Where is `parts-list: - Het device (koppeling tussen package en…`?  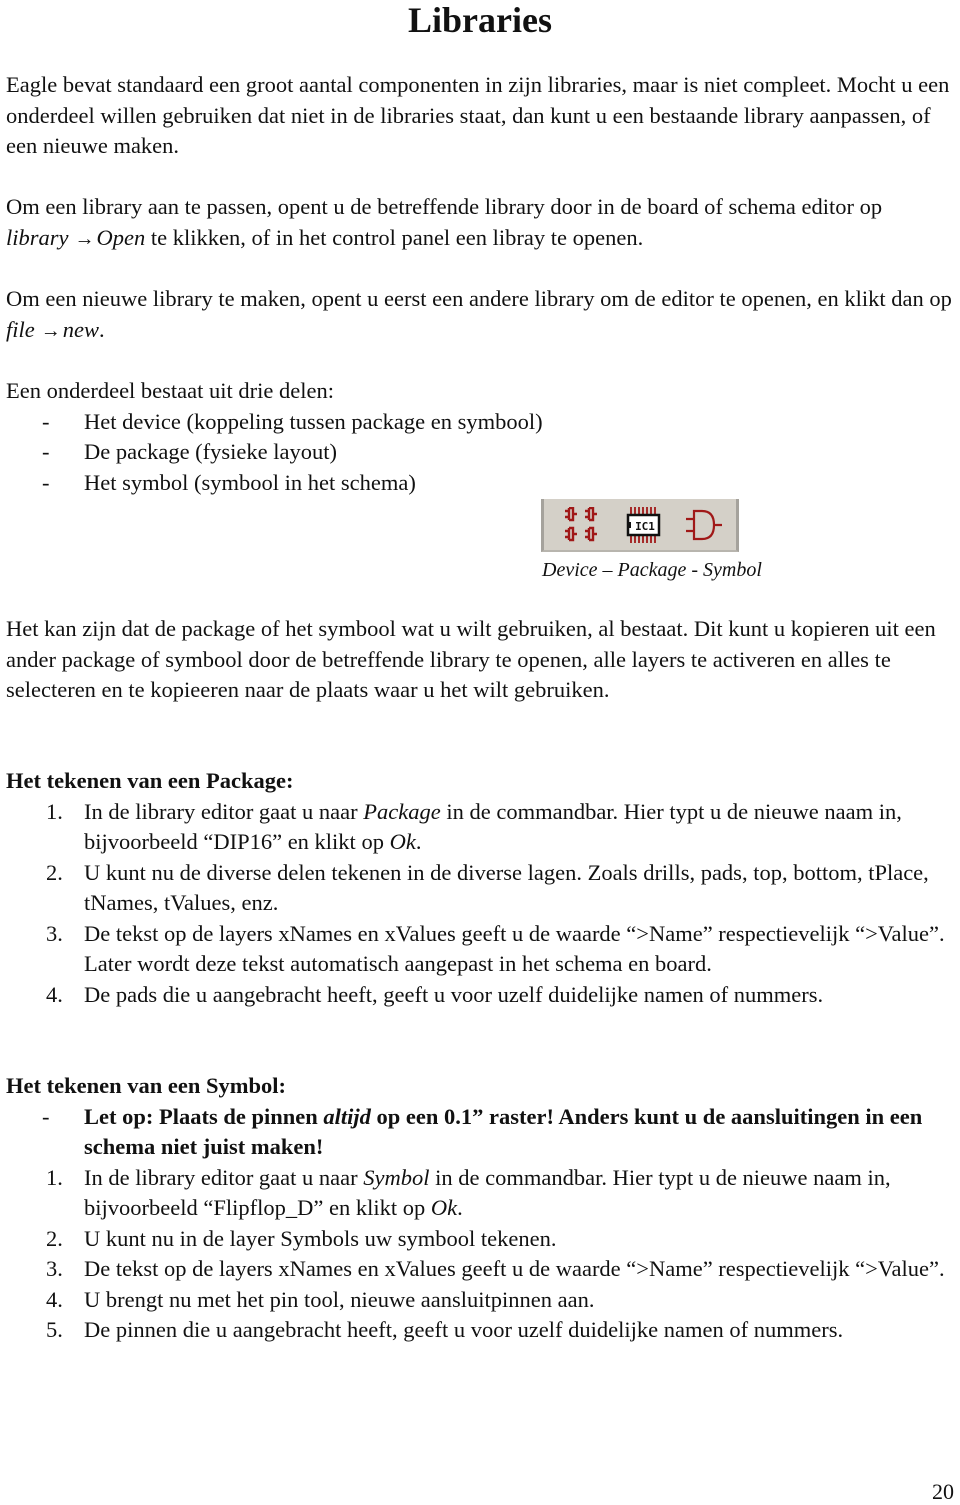 parts-list: - Het device (koppeling tussen package en… is located at coordinates (481, 453).